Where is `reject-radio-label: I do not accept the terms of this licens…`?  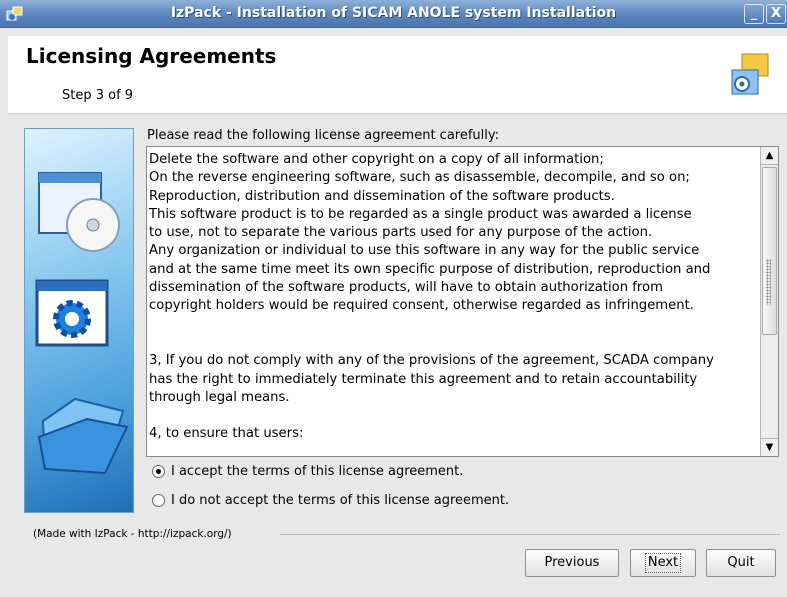
reject-radio-label: I do not accept the terms of this licens… is located at coordinates (340, 500).